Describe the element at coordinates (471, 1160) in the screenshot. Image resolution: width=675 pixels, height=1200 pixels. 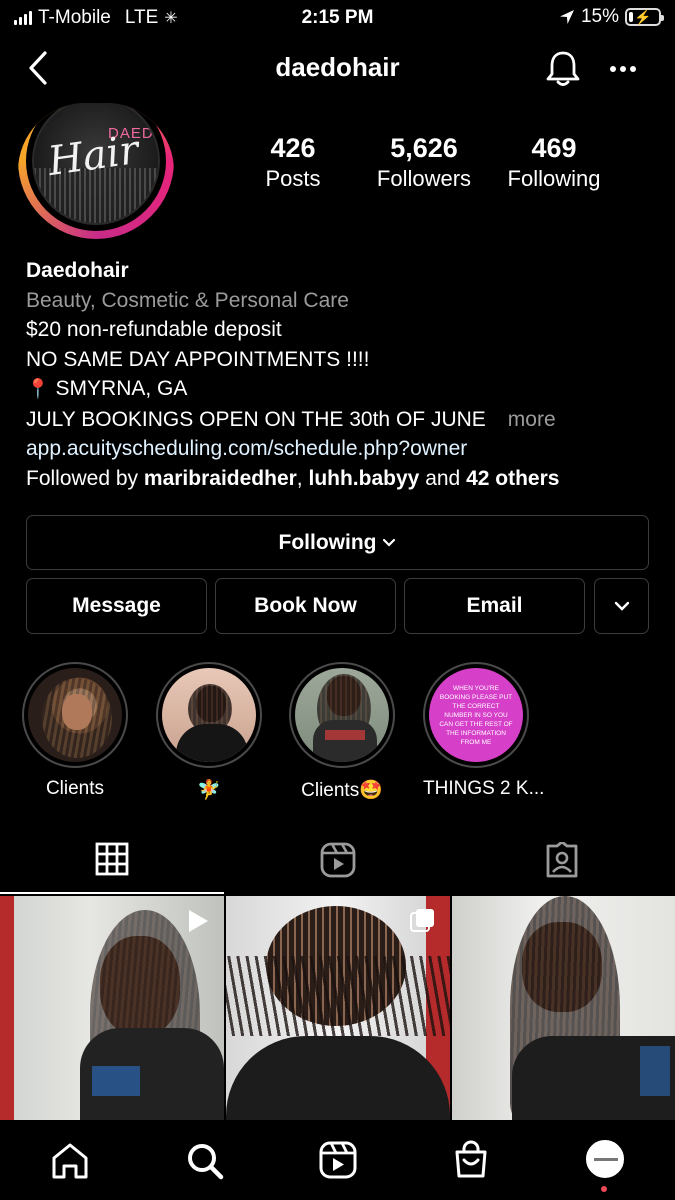
I see `shop-icon` at that location.